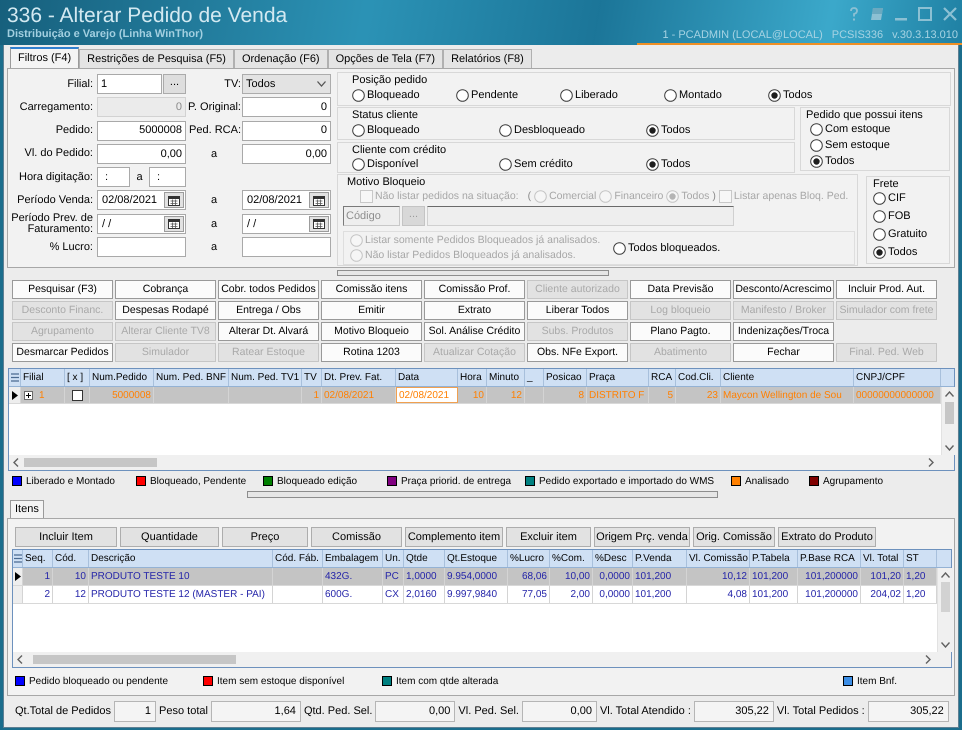 The width and height of the screenshot is (962, 730). I want to click on checkbox-icon, so click(77, 395).